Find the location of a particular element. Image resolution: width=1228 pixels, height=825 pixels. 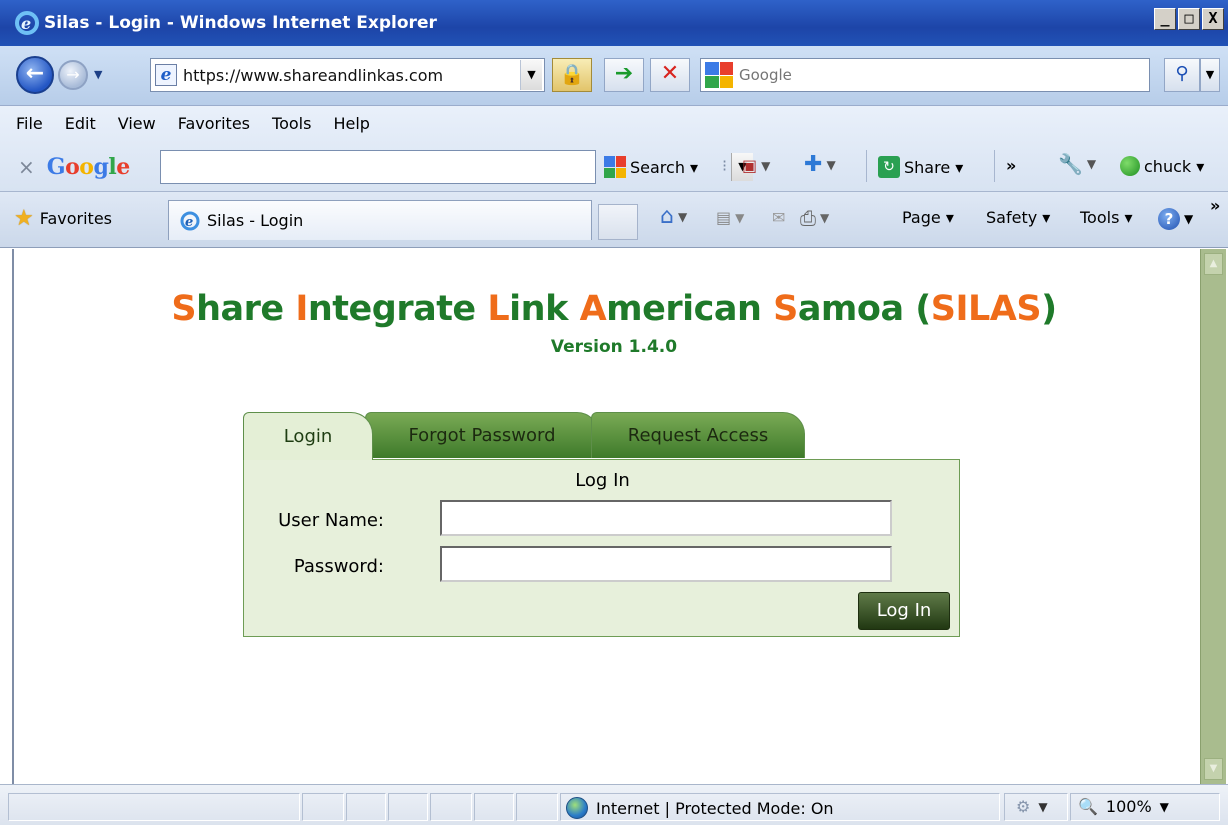

menu-bar: File Edit View Favorites Tools Help is located at coordinates (193, 123).